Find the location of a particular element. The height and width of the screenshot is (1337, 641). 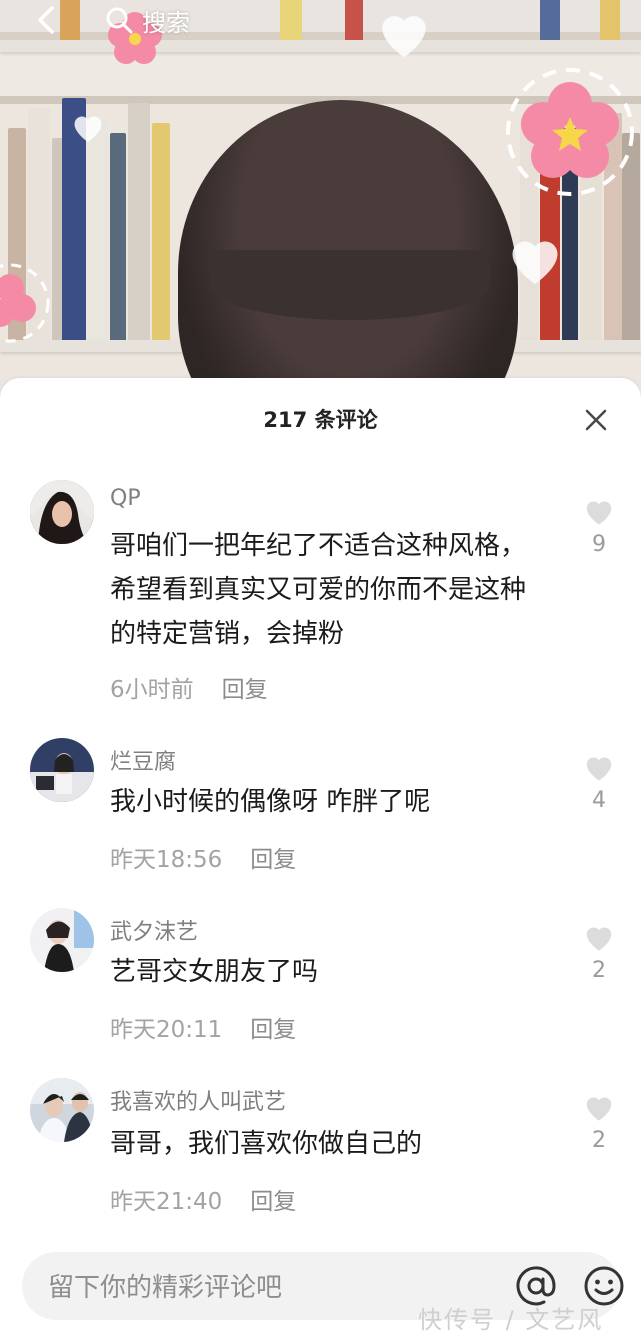

close-icon is located at coordinates (596, 420).